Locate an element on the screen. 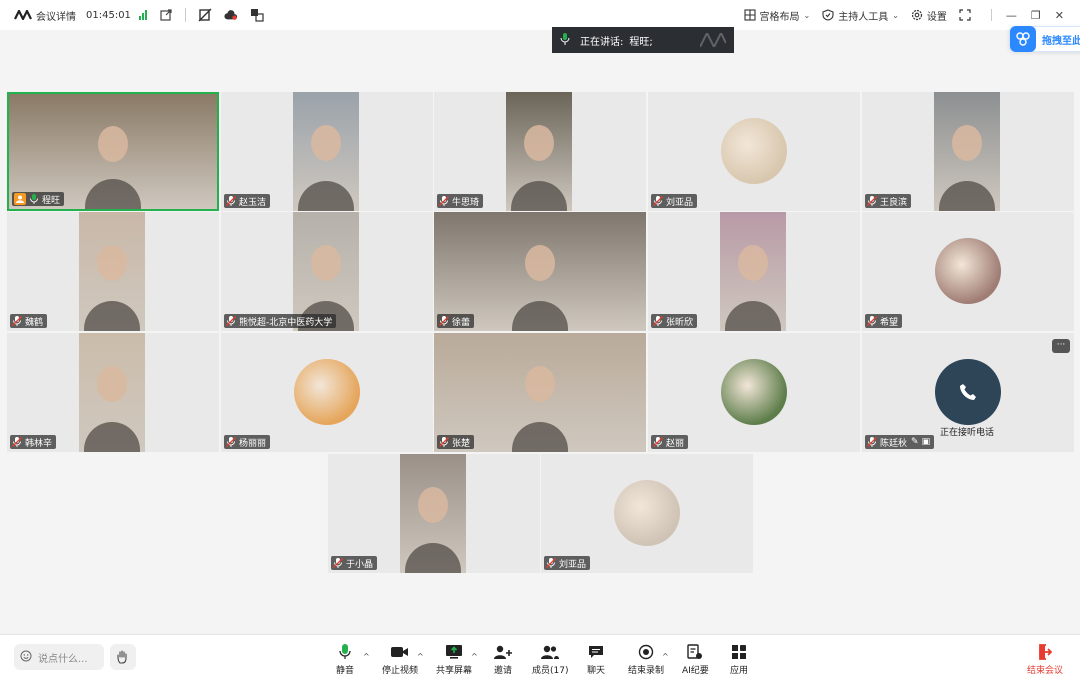 This screenshot has width=1080, height=685. tencent-meeting-logo-icon is located at coordinates (23, 15).